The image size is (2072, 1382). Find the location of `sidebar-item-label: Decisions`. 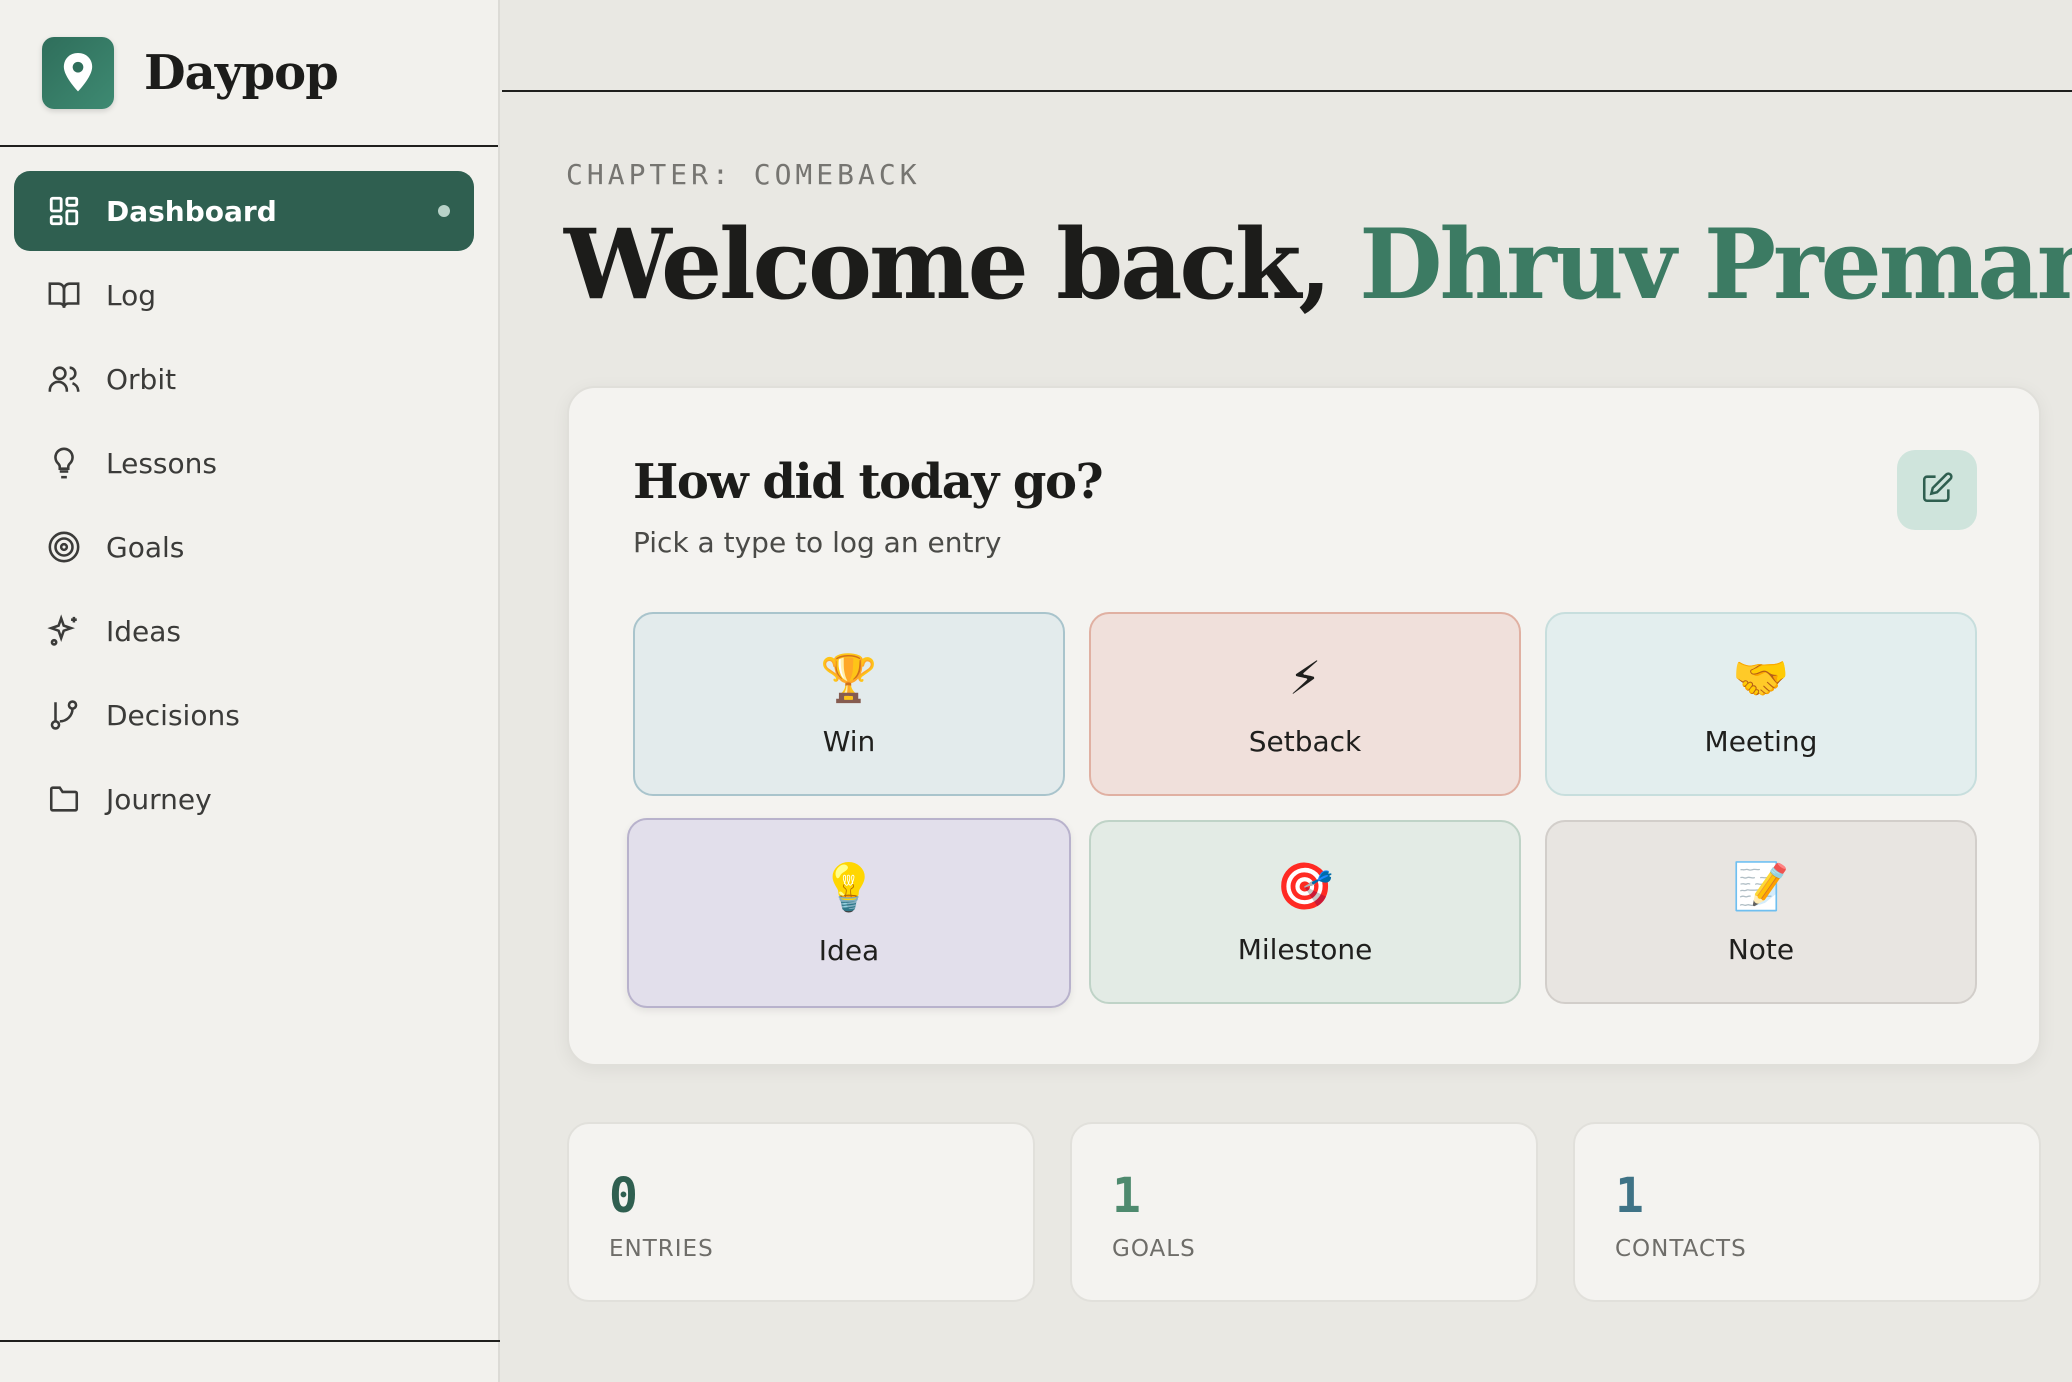

sidebar-item-label: Decisions is located at coordinates (173, 715).